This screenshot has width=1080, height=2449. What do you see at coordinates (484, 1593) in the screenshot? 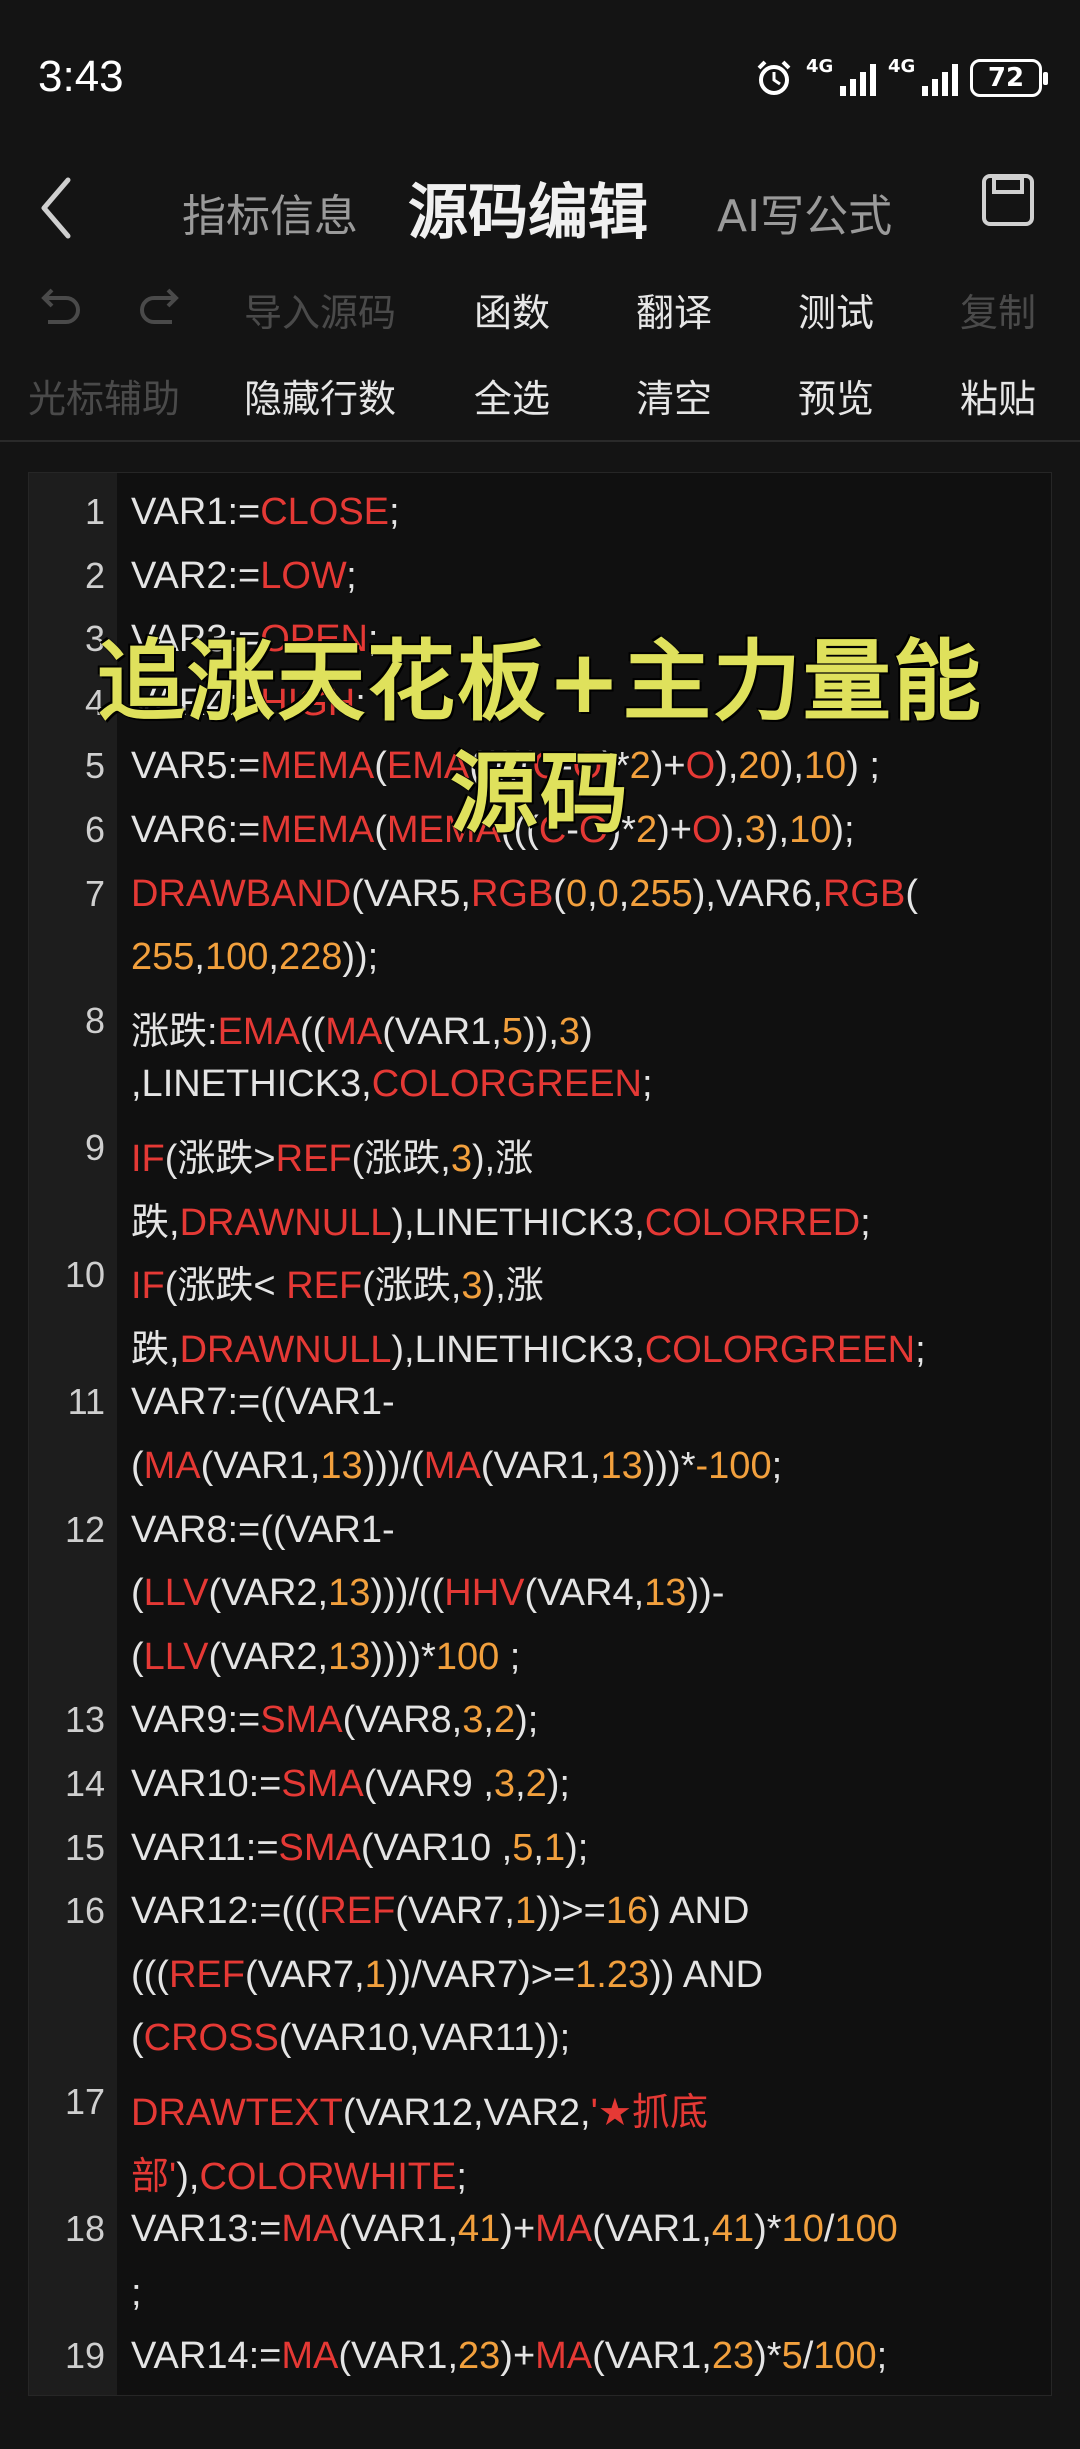
I see `keyword-token: HHV` at bounding box center [484, 1593].